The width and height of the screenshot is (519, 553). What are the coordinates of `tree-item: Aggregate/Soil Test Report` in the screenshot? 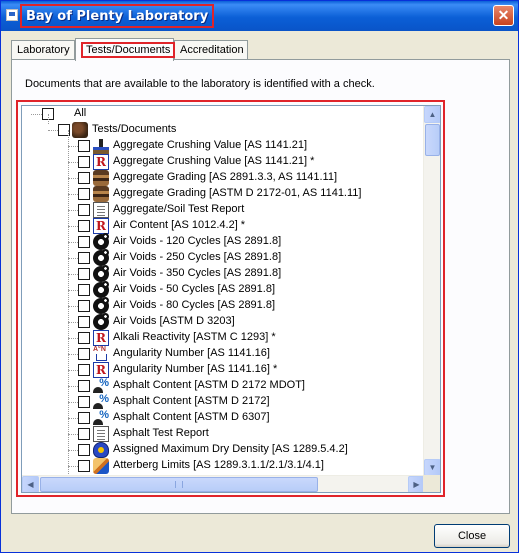 It's located at (223, 210).